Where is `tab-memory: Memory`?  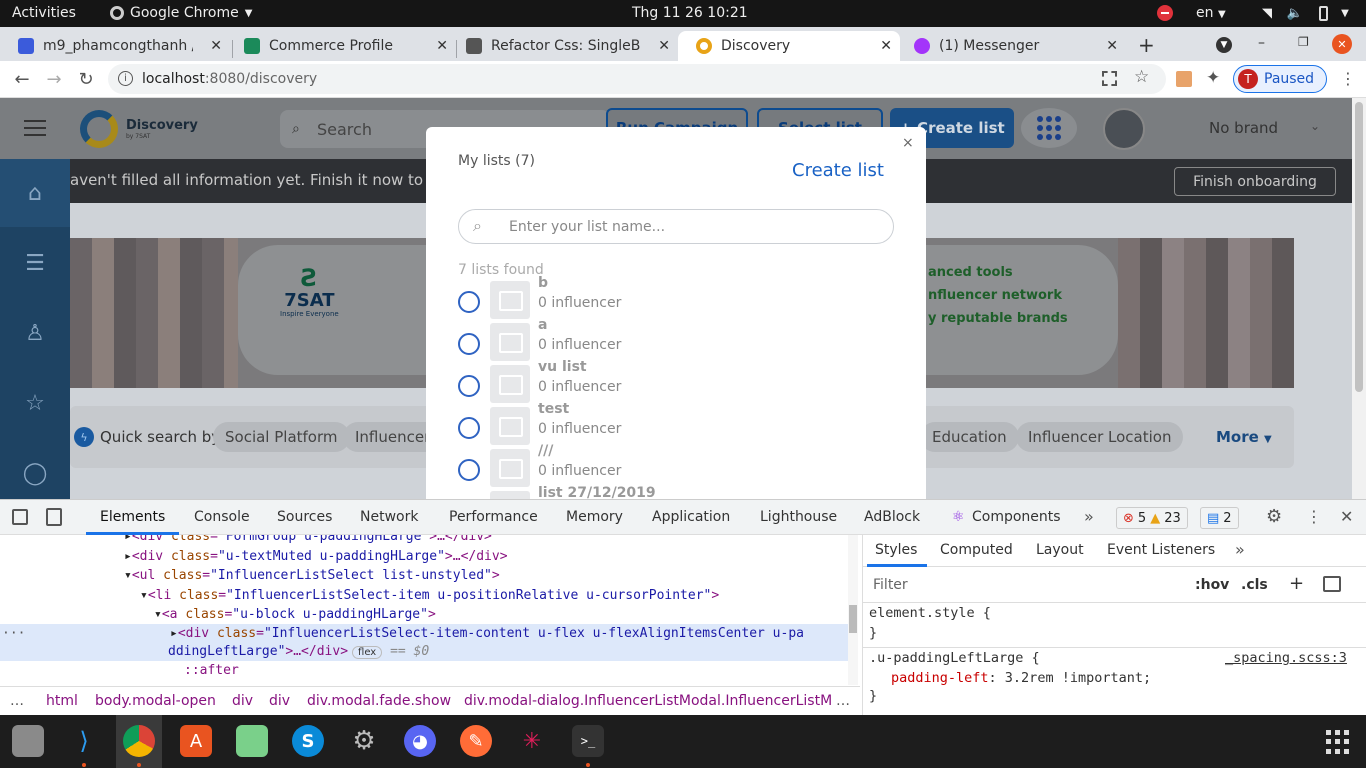
tab-memory: Memory is located at coordinates (594, 517).